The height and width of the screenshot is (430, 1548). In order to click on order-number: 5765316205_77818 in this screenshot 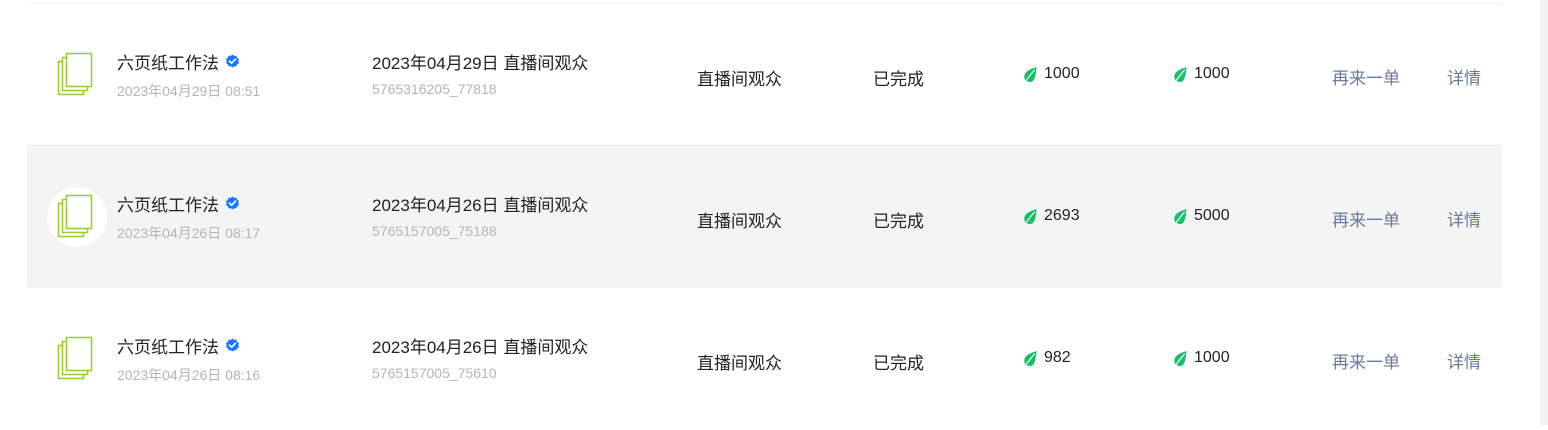, I will do `click(434, 89)`.